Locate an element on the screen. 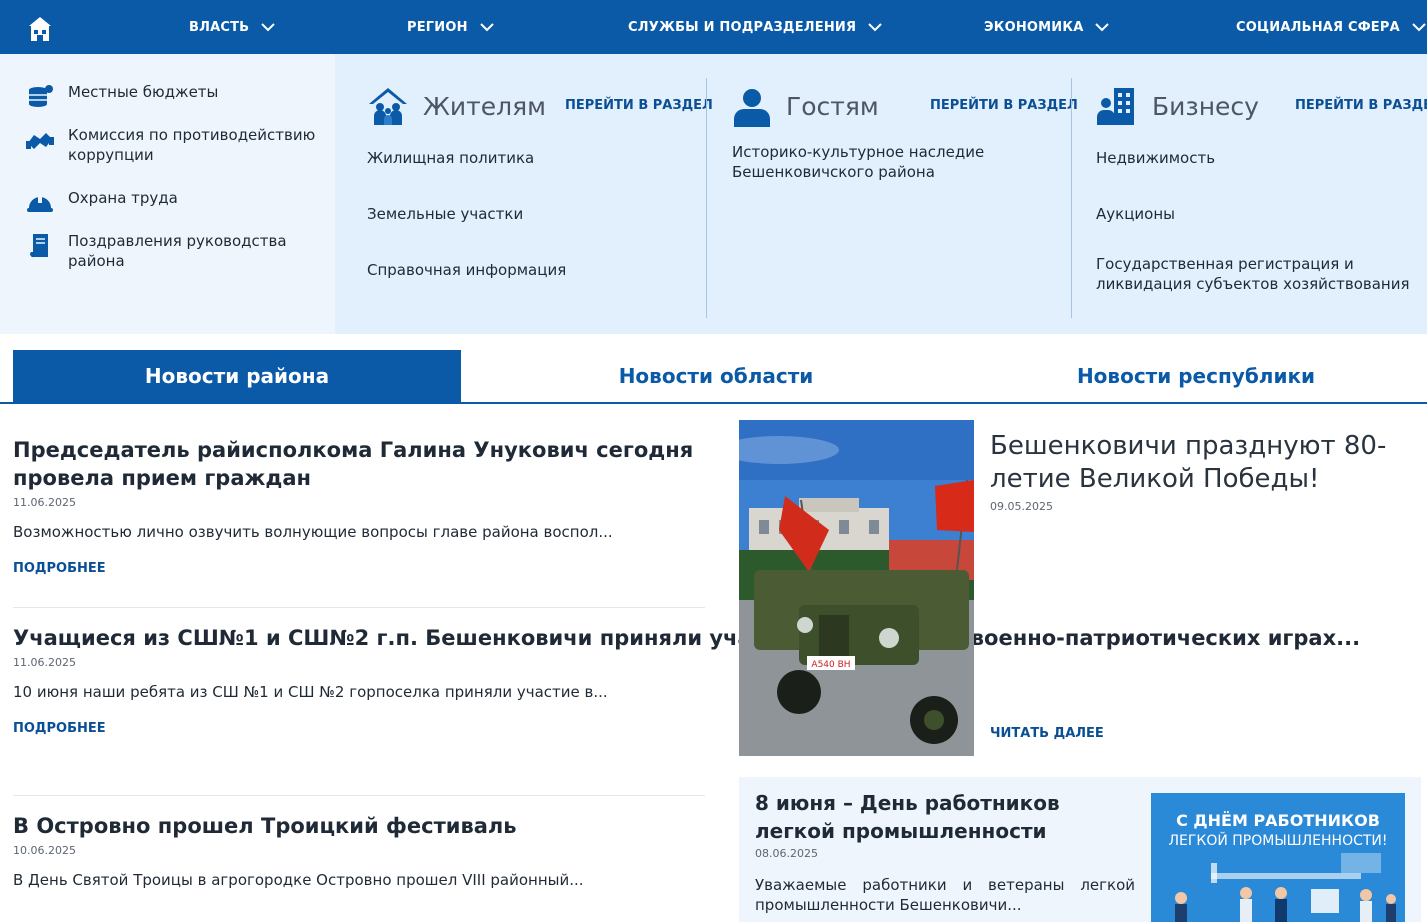 The width and height of the screenshot is (1427, 922). featured-date: 09.05.2025 is located at coordinates (1021, 506).